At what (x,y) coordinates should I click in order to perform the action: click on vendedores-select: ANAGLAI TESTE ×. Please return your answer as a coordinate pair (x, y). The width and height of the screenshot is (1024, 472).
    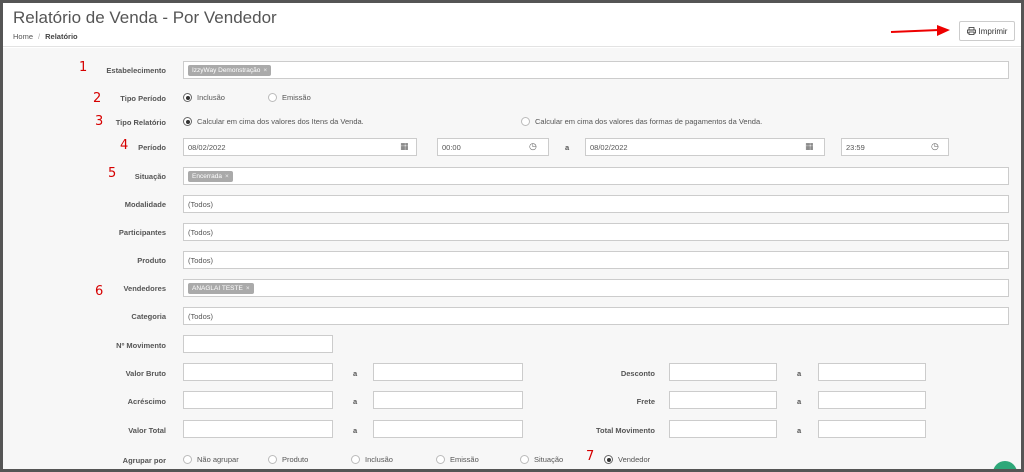
    Looking at the image, I should click on (596, 288).